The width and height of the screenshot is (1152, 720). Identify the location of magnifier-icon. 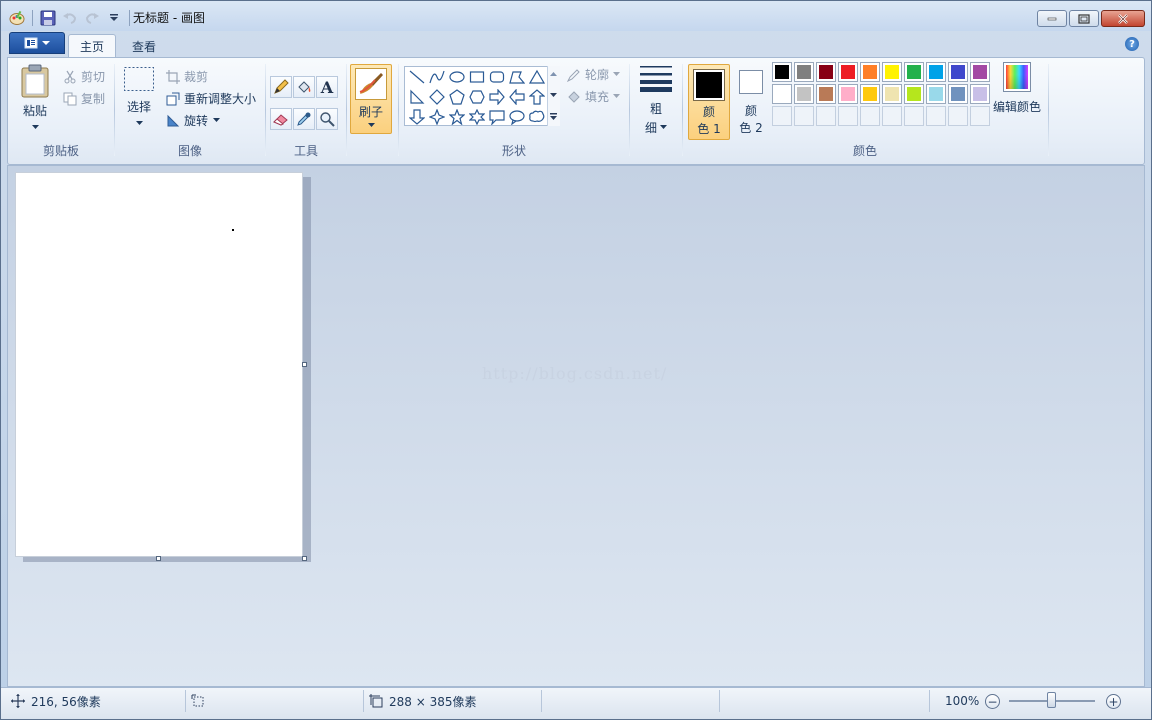
(327, 119).